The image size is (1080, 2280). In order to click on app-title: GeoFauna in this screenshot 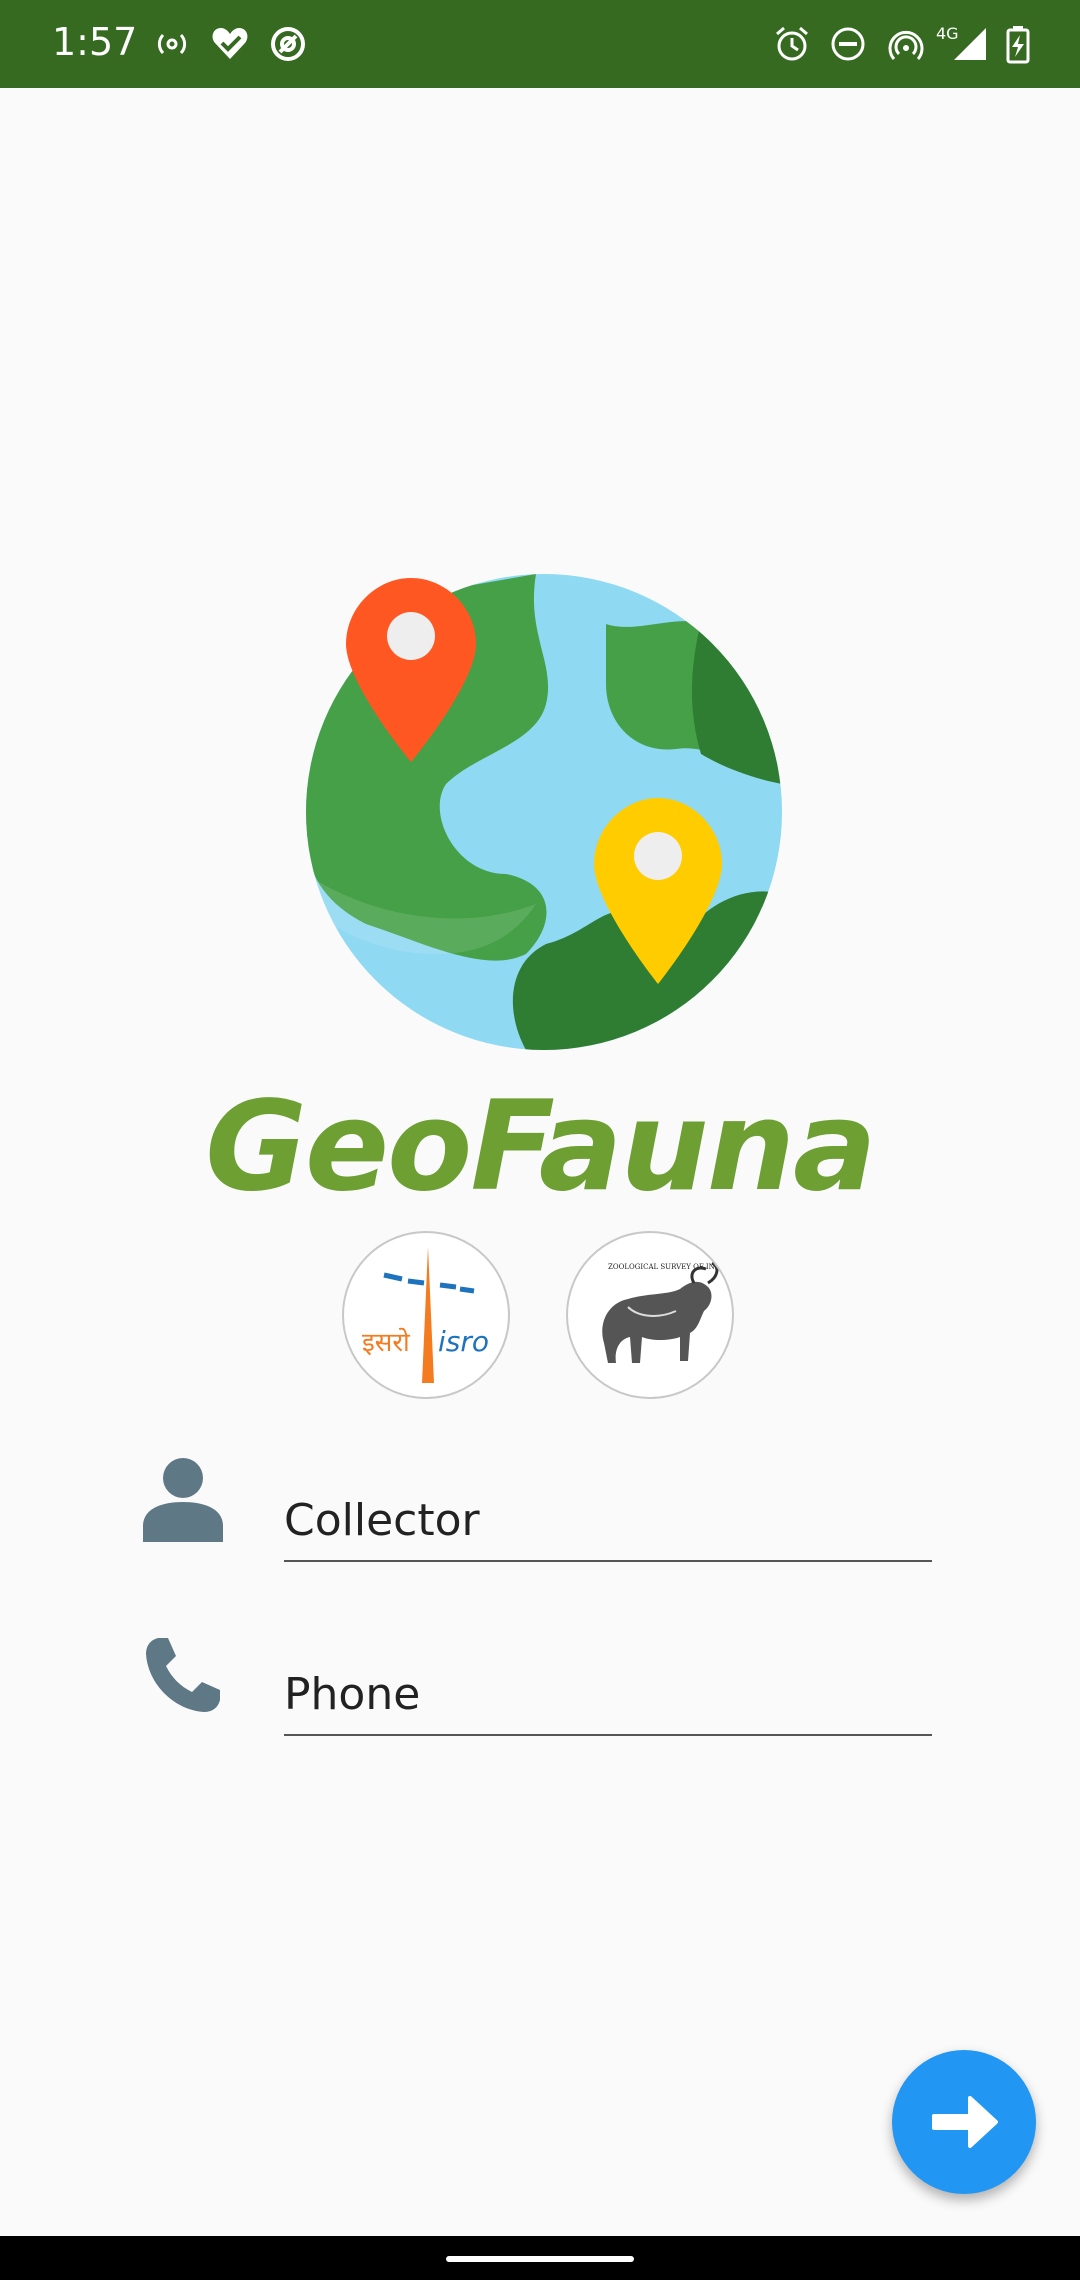, I will do `click(540, 1147)`.